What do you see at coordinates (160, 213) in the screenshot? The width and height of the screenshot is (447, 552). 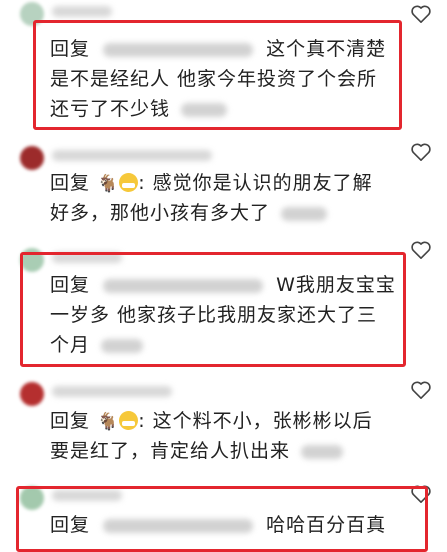 I see `comment-text: 好多，那他小孩有多大了` at bounding box center [160, 213].